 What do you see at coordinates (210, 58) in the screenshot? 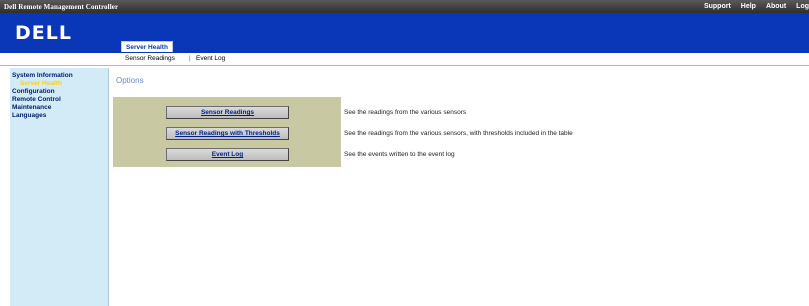
I see `subnav-event-log: Event Log` at bounding box center [210, 58].